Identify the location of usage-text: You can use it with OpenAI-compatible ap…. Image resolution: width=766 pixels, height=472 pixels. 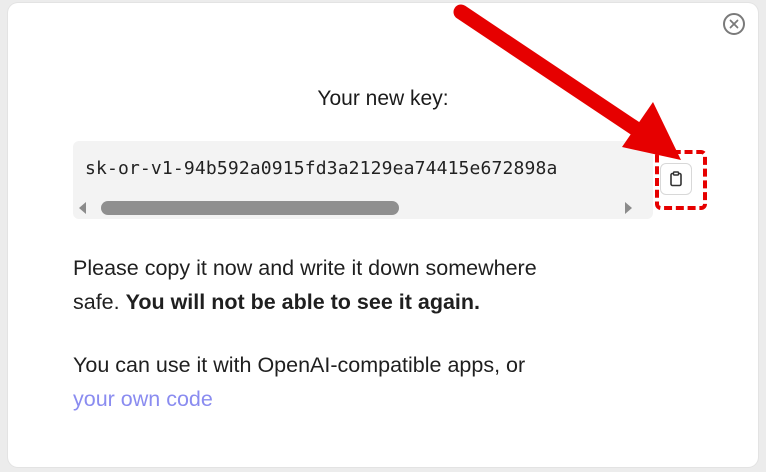
(383, 382).